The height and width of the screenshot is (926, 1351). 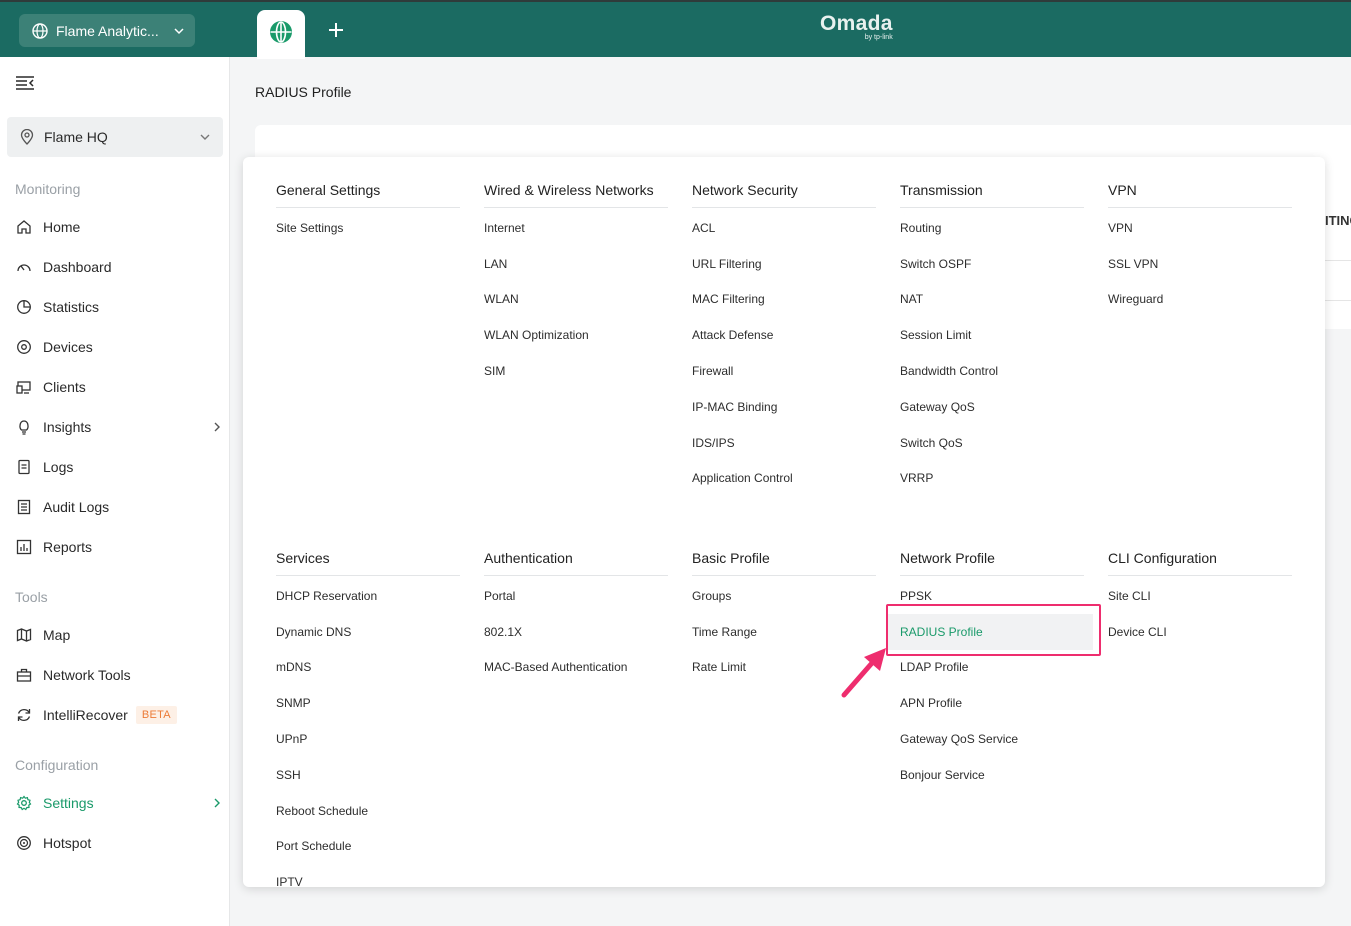 I want to click on menu-item: VPN, so click(x=1200, y=228).